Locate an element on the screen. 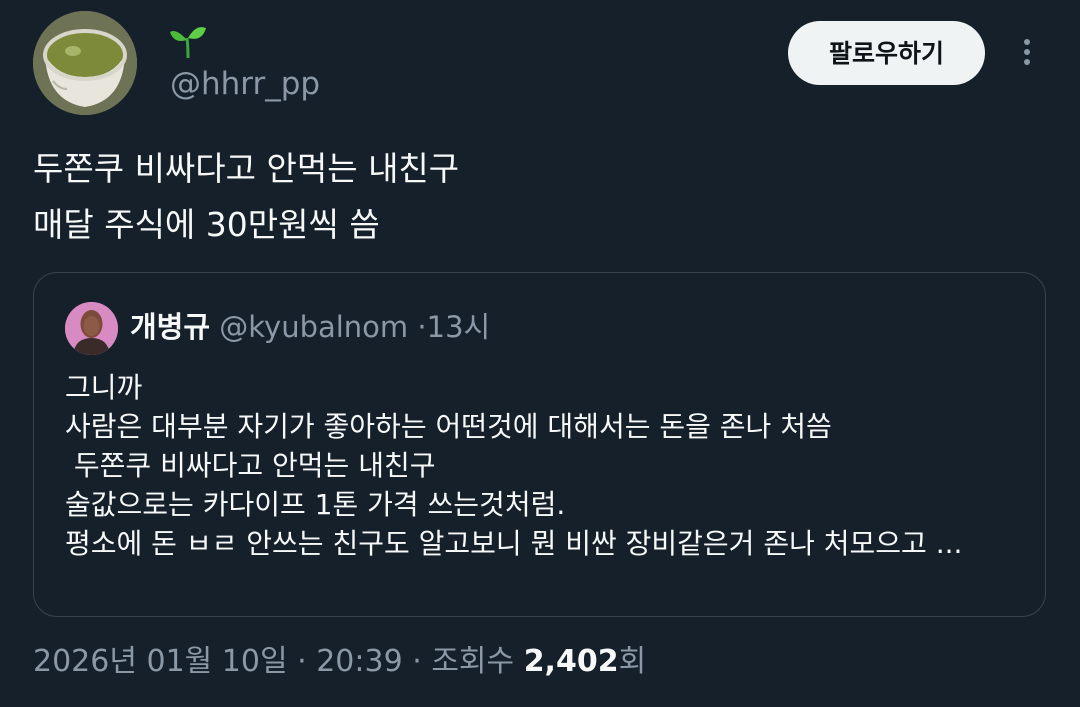 The image size is (1080, 707). quote-line: 두쫀쿠 비싸다고 안먹는 내친구 is located at coordinates (250, 465).